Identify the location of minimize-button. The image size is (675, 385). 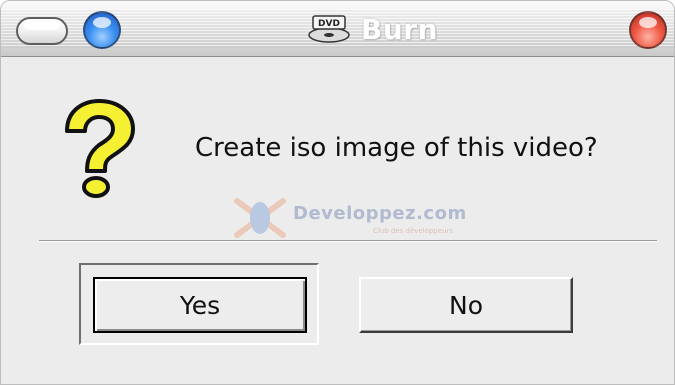
(102, 30).